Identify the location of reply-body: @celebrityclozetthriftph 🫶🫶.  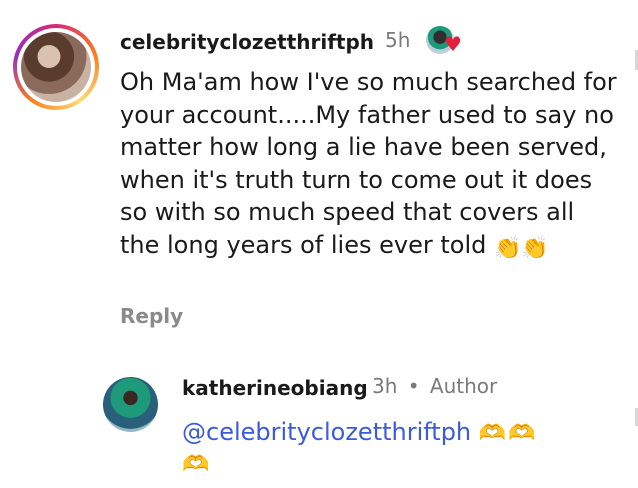
(360, 432).